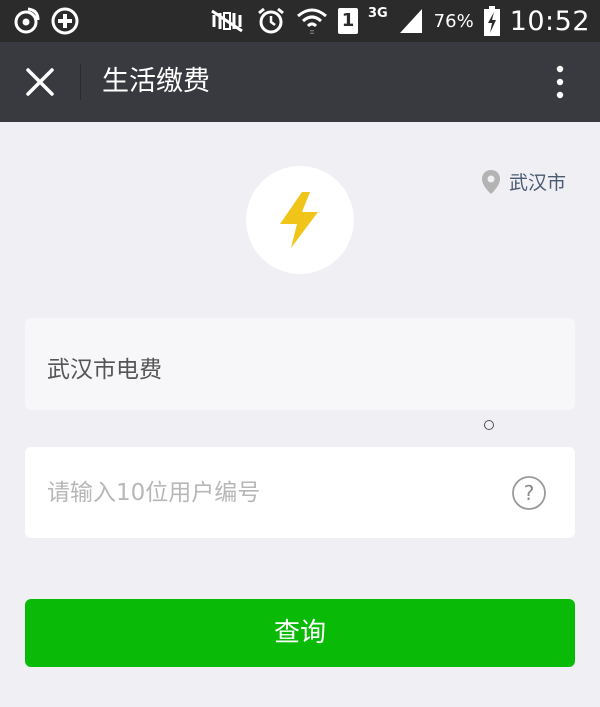  I want to click on title-bar: 生活缴费, so click(300, 82).